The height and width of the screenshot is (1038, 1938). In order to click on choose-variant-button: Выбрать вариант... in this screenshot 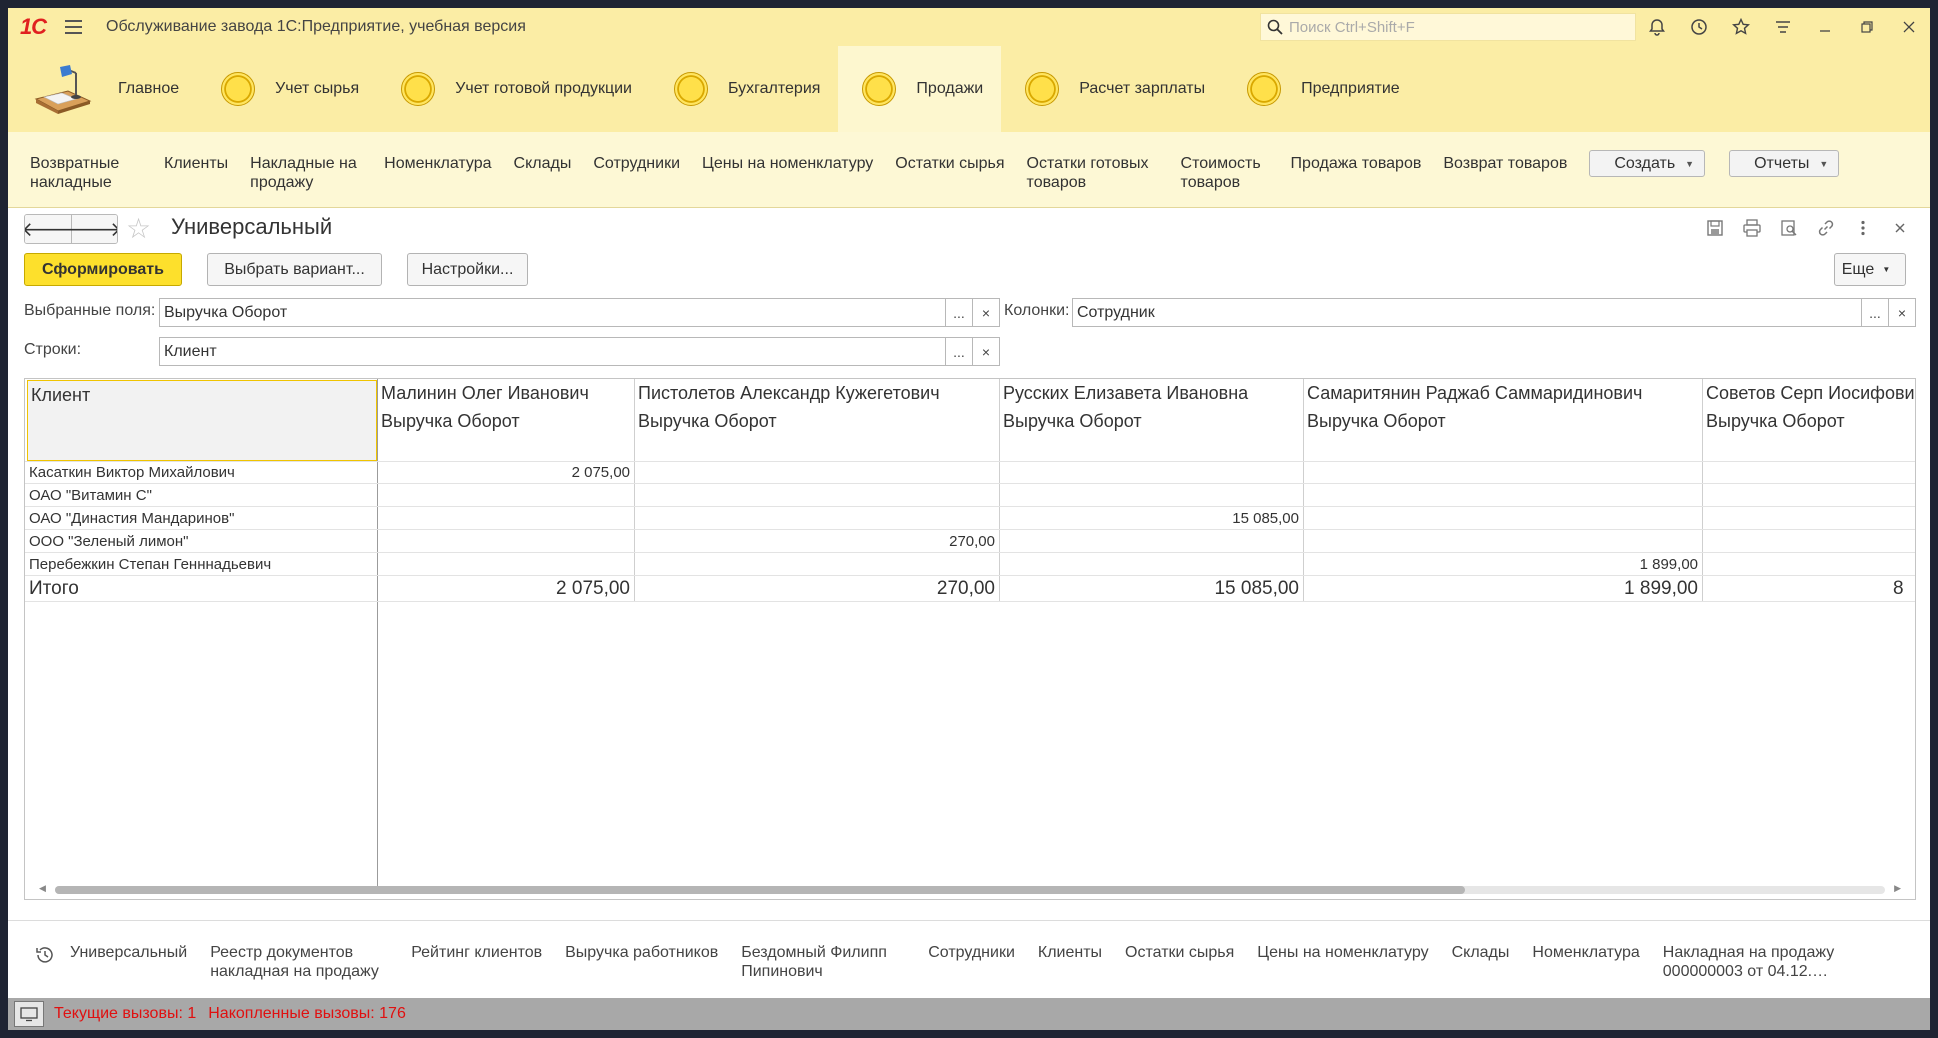, I will do `click(294, 269)`.